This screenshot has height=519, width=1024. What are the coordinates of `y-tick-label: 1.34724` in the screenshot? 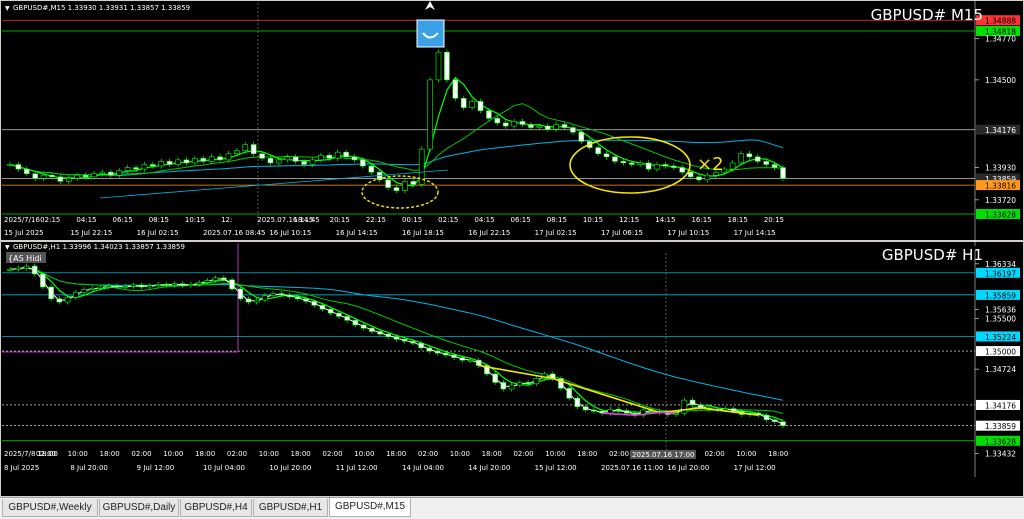 It's located at (1000, 369).